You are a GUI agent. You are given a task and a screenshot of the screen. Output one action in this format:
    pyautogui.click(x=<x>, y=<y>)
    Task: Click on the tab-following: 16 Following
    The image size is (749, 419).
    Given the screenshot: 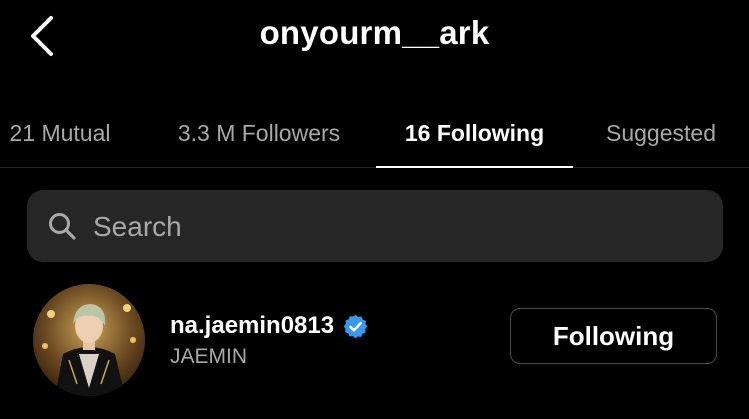 What is the action you would take?
    pyautogui.click(x=474, y=133)
    